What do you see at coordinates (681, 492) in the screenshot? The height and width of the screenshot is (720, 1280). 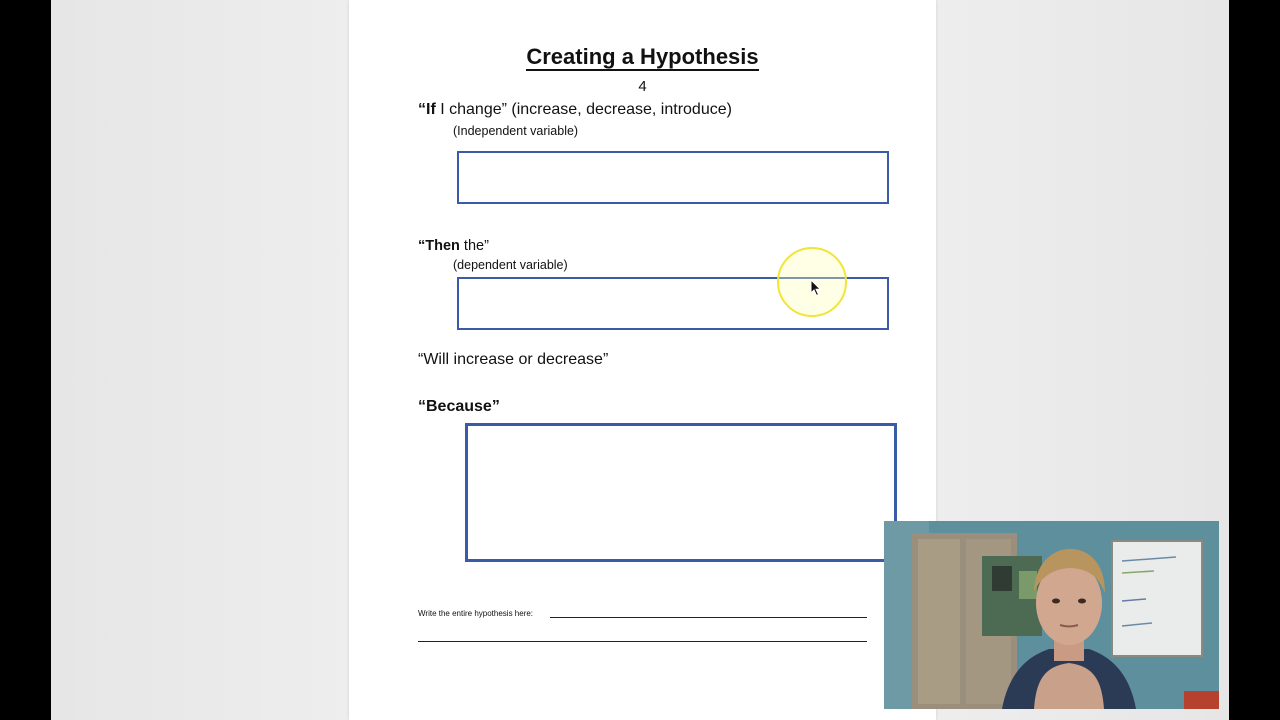 I see `because-box` at bounding box center [681, 492].